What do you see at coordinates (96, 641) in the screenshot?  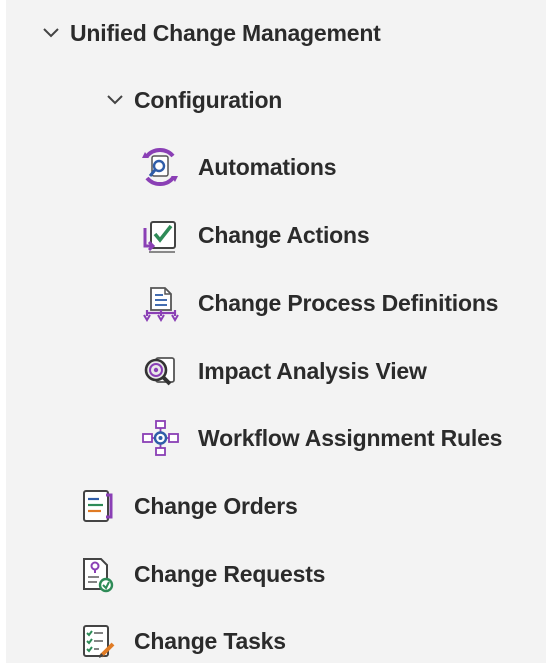 I see `change-tasks-icon` at bounding box center [96, 641].